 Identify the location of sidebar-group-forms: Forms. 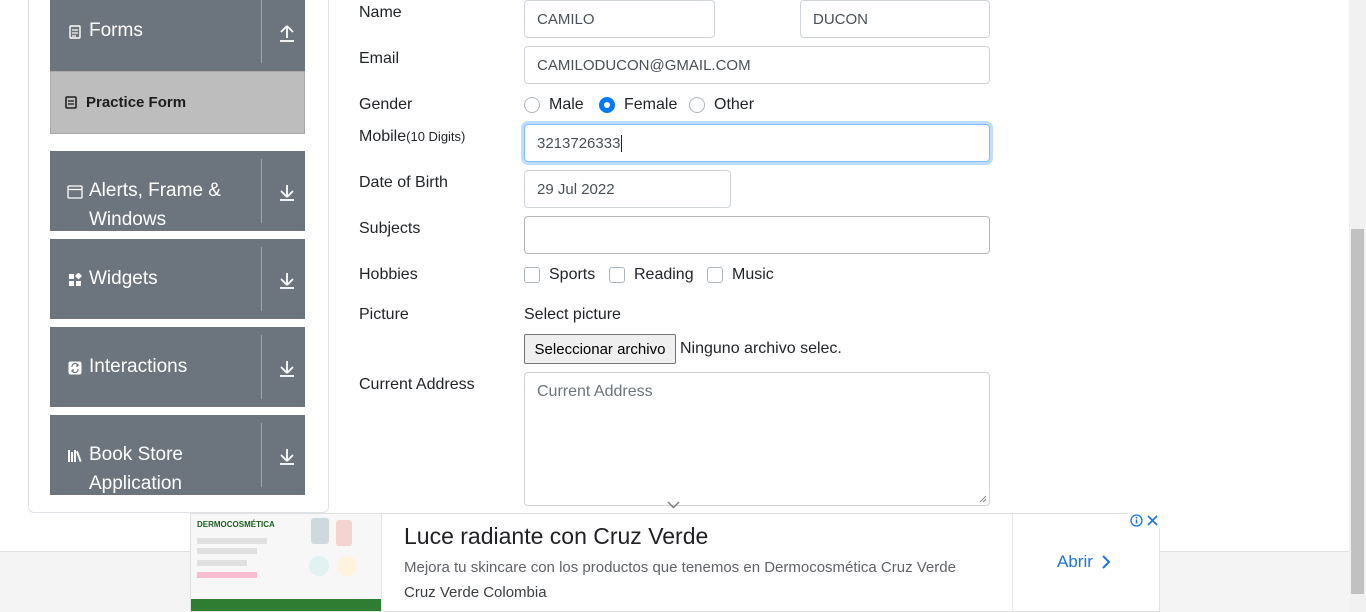
(177, 35).